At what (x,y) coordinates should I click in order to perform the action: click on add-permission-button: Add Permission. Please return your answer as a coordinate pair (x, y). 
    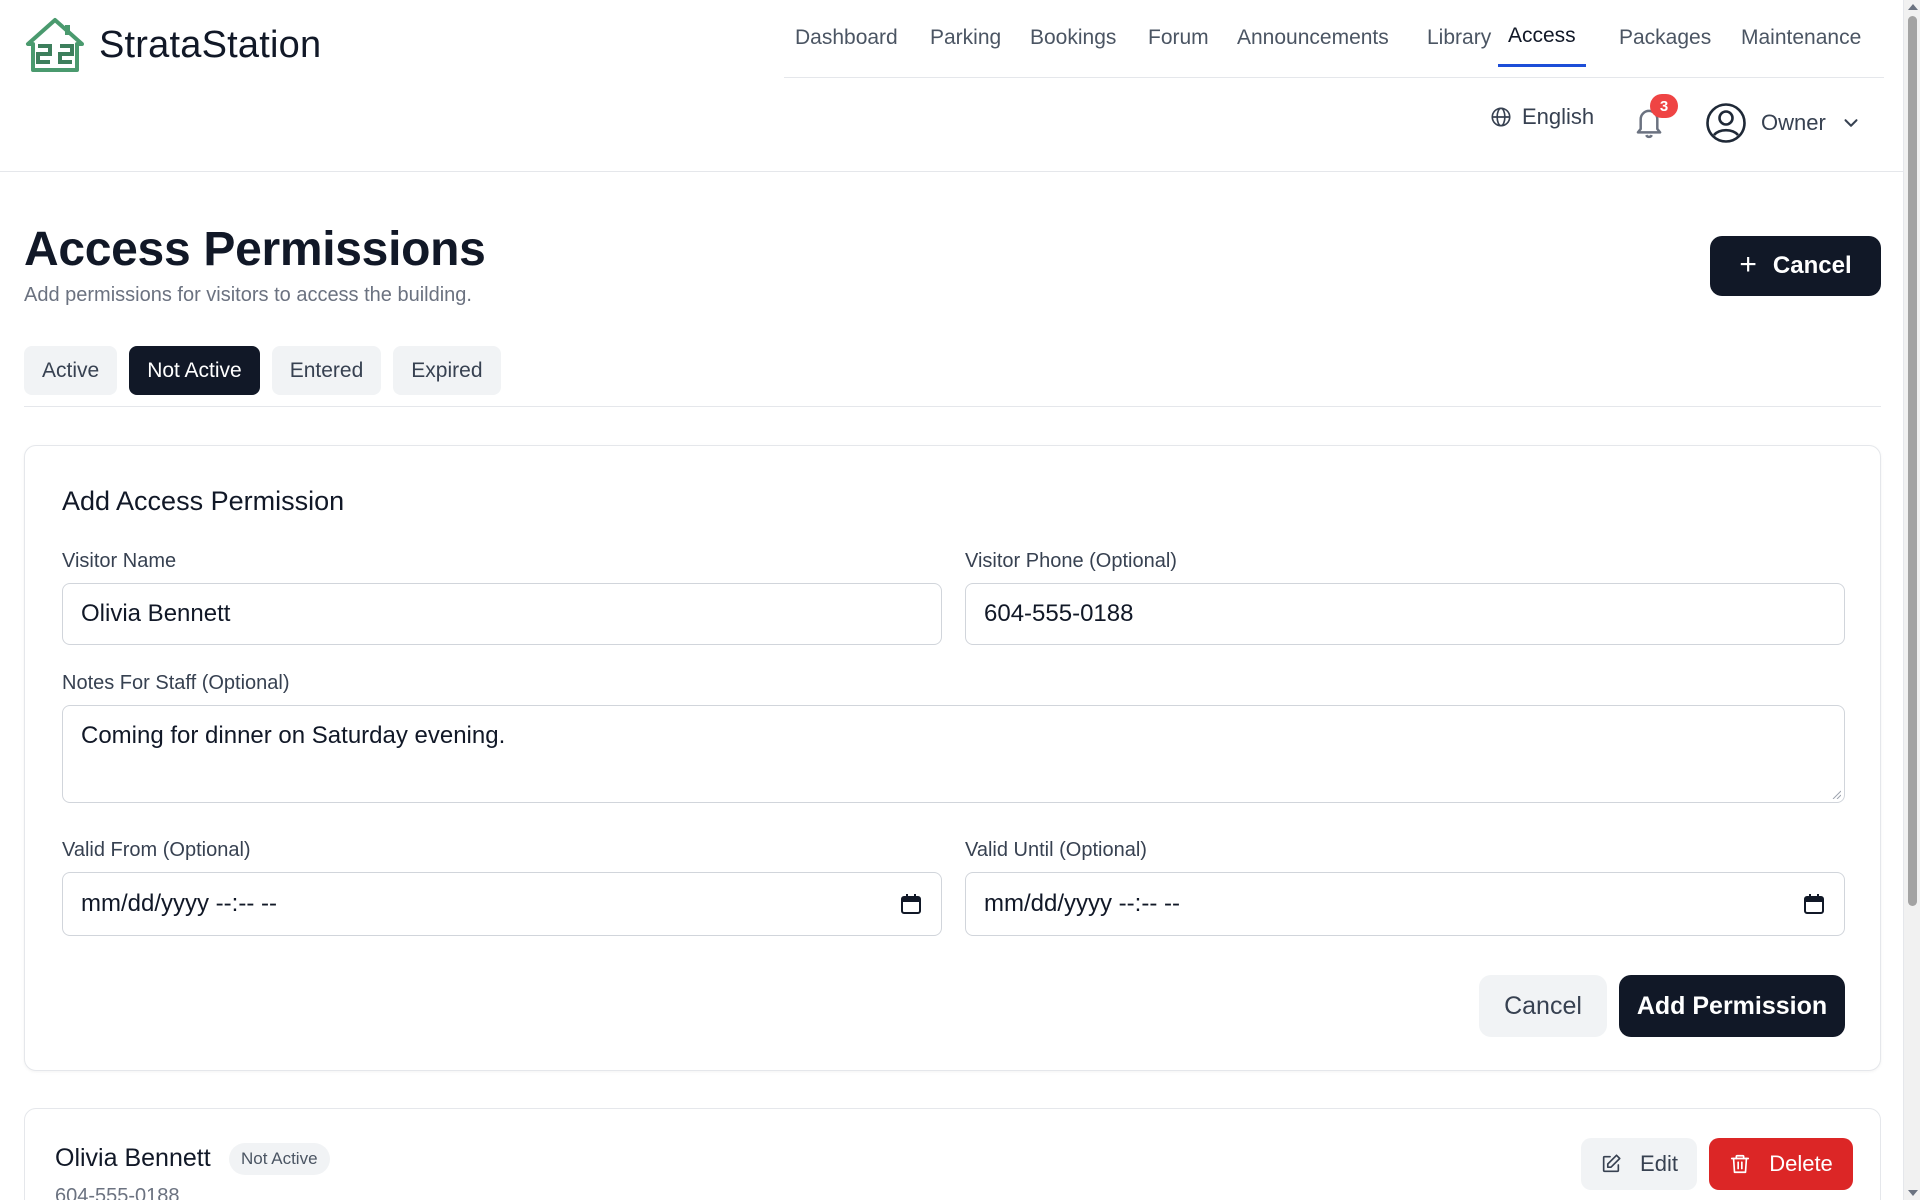
    Looking at the image, I should click on (1732, 1006).